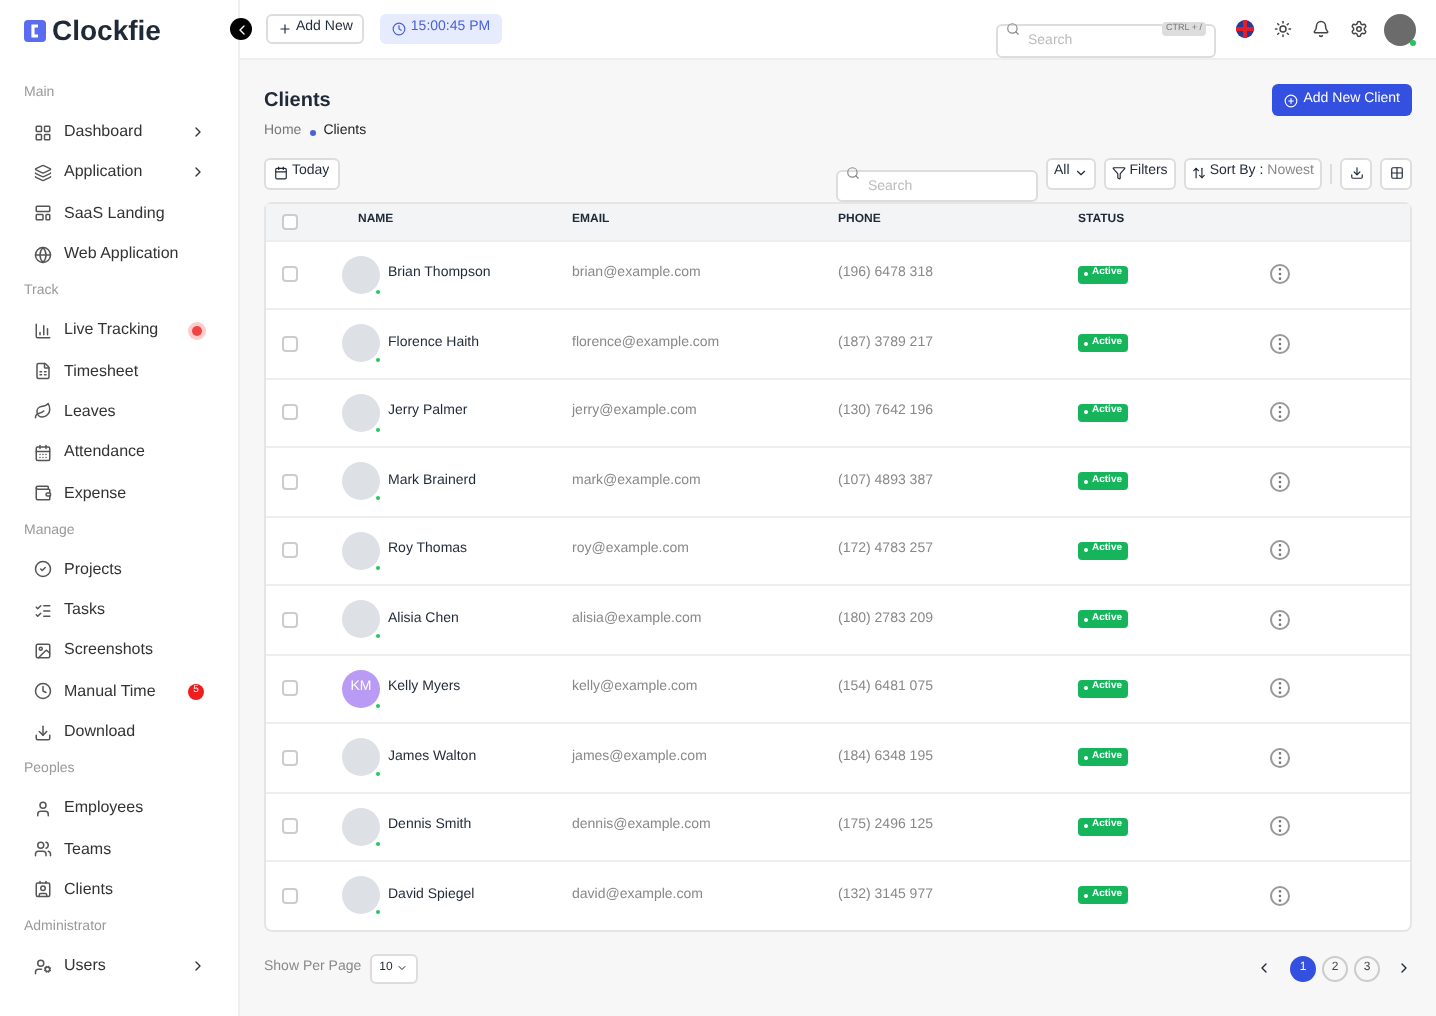 This screenshot has height=1016, width=1436. Describe the element at coordinates (119, 254) in the screenshot. I see `sidebar-item: Web Application` at that location.